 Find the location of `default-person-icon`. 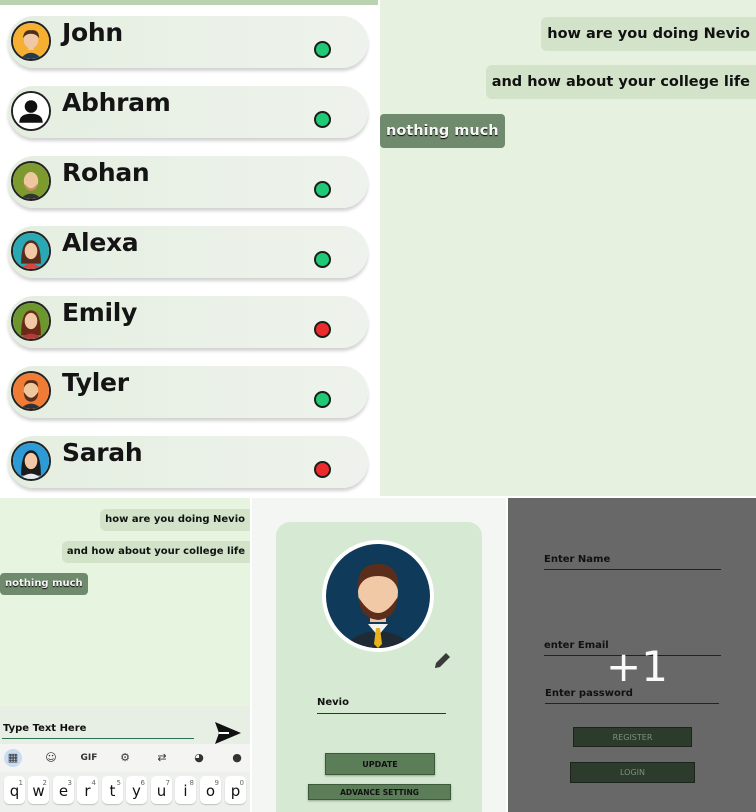

default-person-icon is located at coordinates (31, 111).